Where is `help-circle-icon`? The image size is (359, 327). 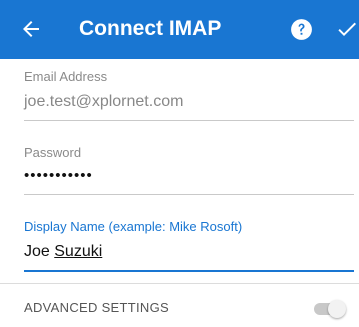 help-circle-icon is located at coordinates (301, 29).